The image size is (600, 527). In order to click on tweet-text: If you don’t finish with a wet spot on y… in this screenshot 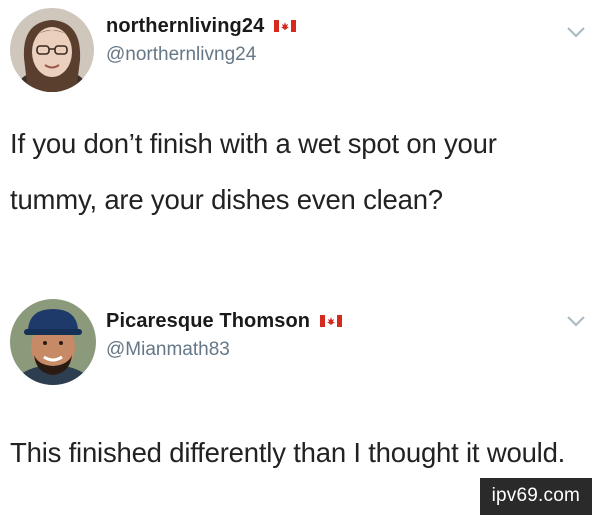, I will do `click(253, 171)`.